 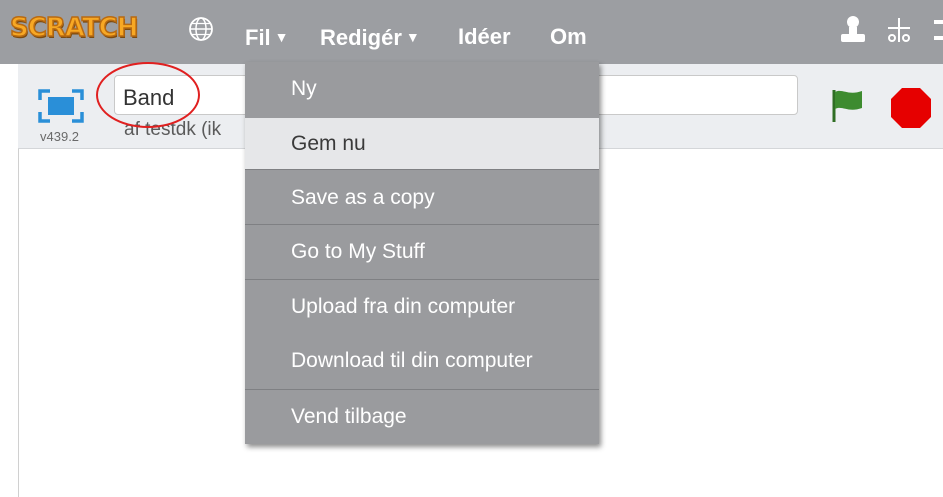 I want to click on green-flag-icon, so click(x=847, y=105).